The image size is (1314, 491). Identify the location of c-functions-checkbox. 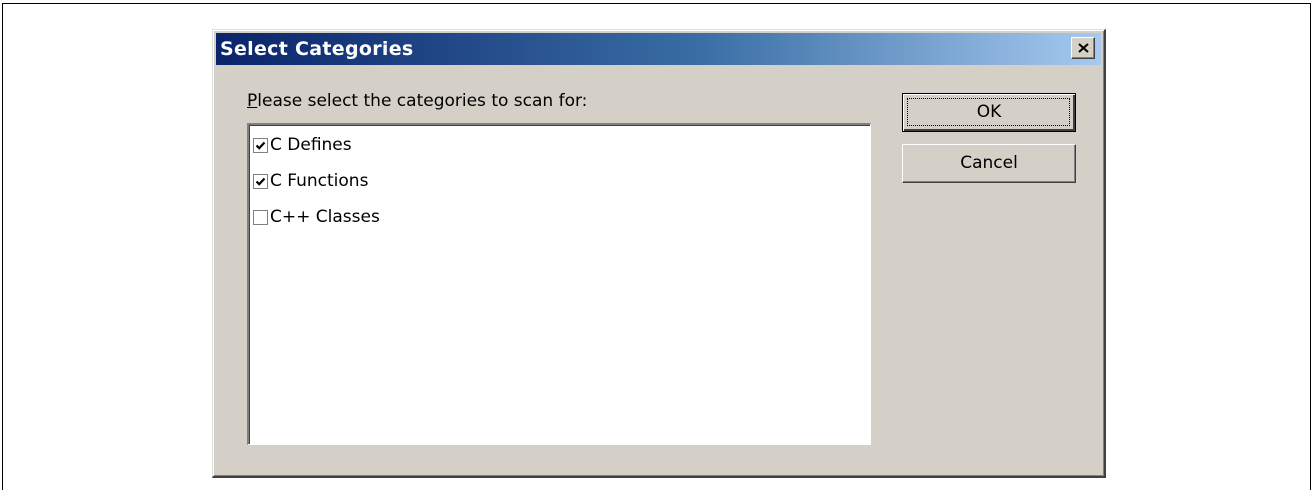
(260, 181).